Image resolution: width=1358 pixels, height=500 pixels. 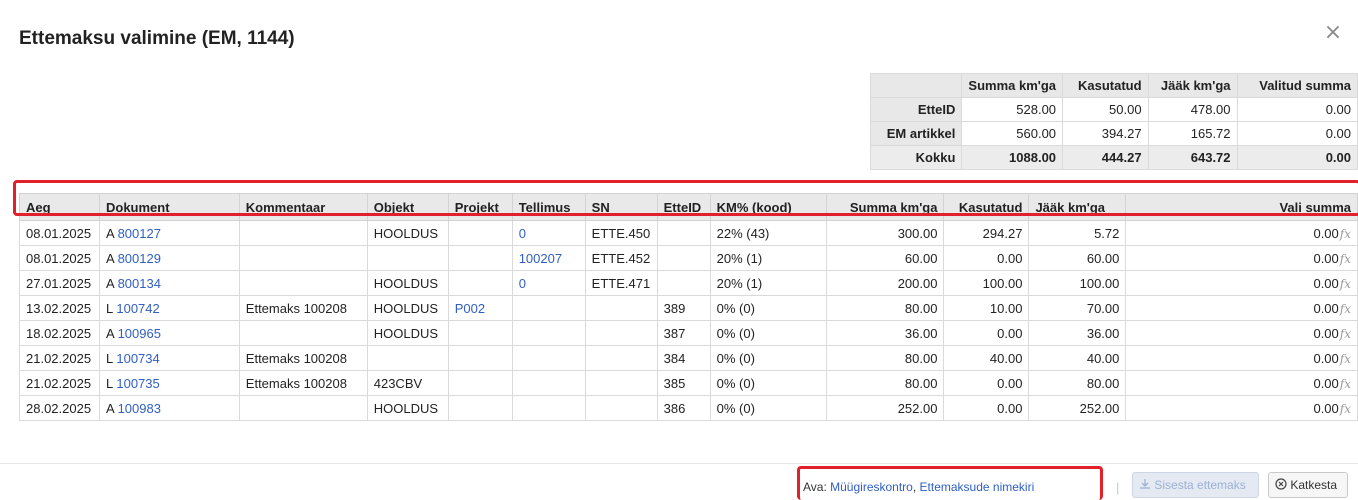 What do you see at coordinates (59, 383) in the screenshot?
I see `cell-aeg: 21.02.2025` at bounding box center [59, 383].